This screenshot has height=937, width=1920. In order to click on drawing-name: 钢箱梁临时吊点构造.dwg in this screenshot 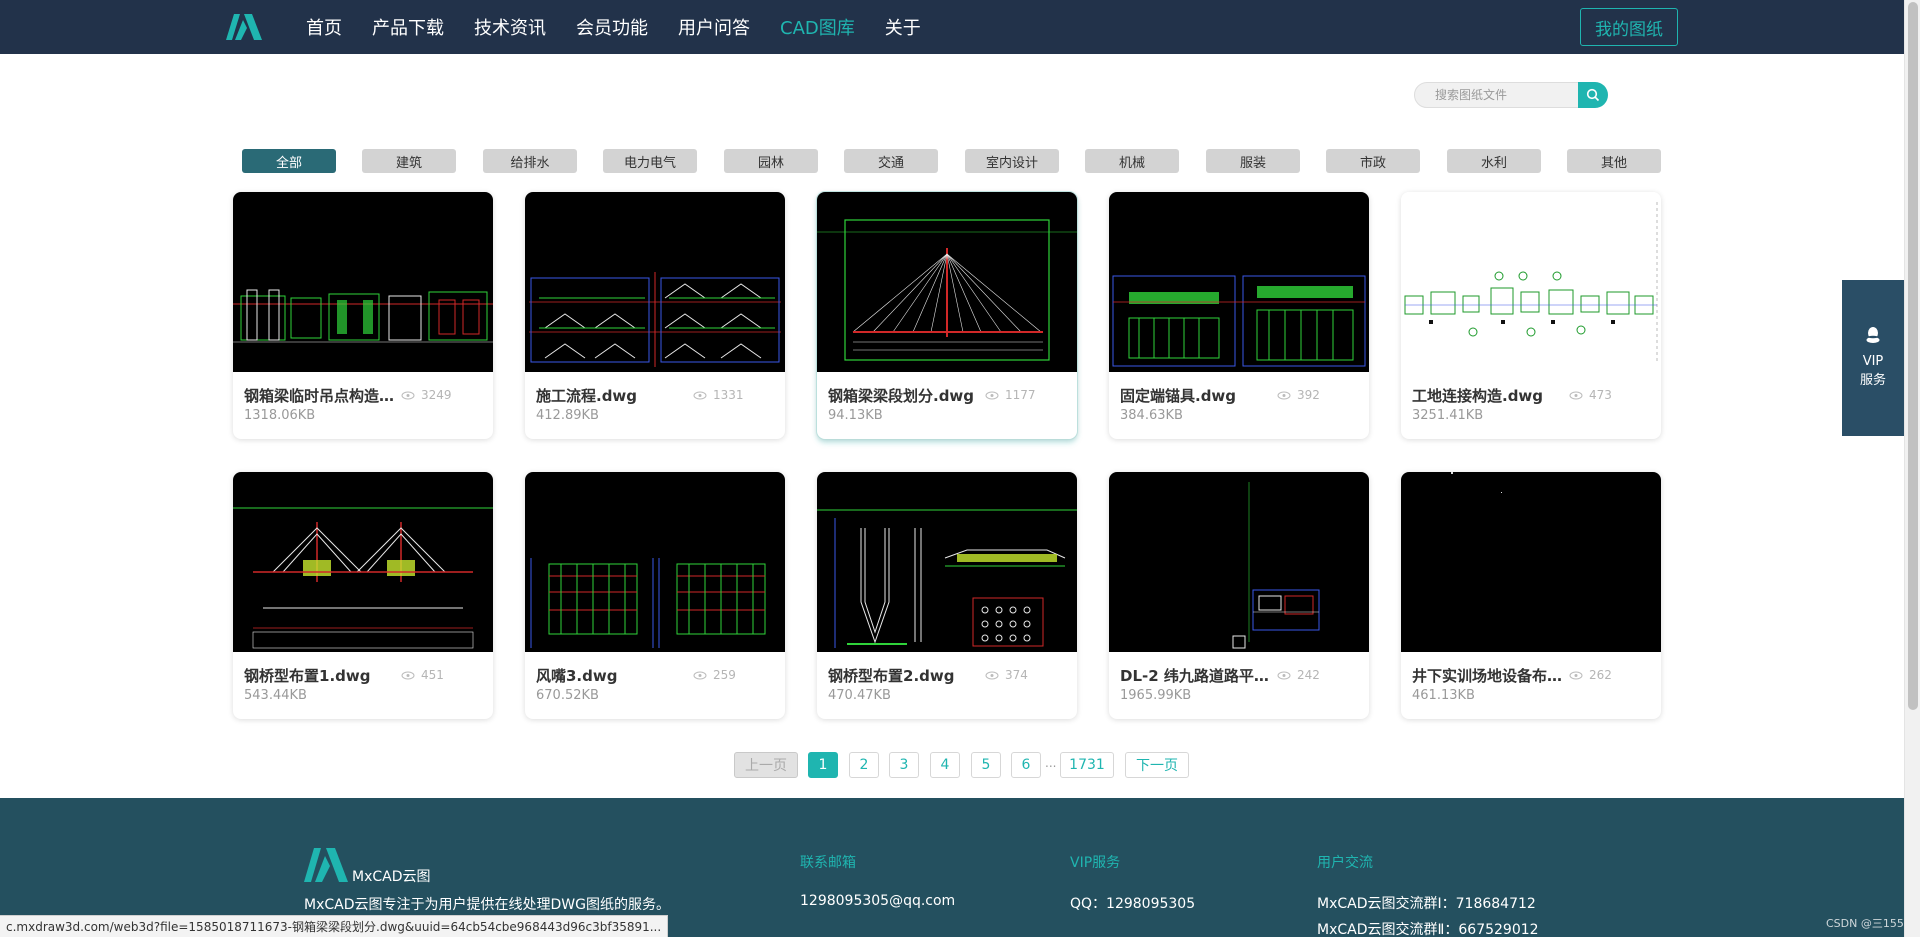, I will do `click(320, 395)`.